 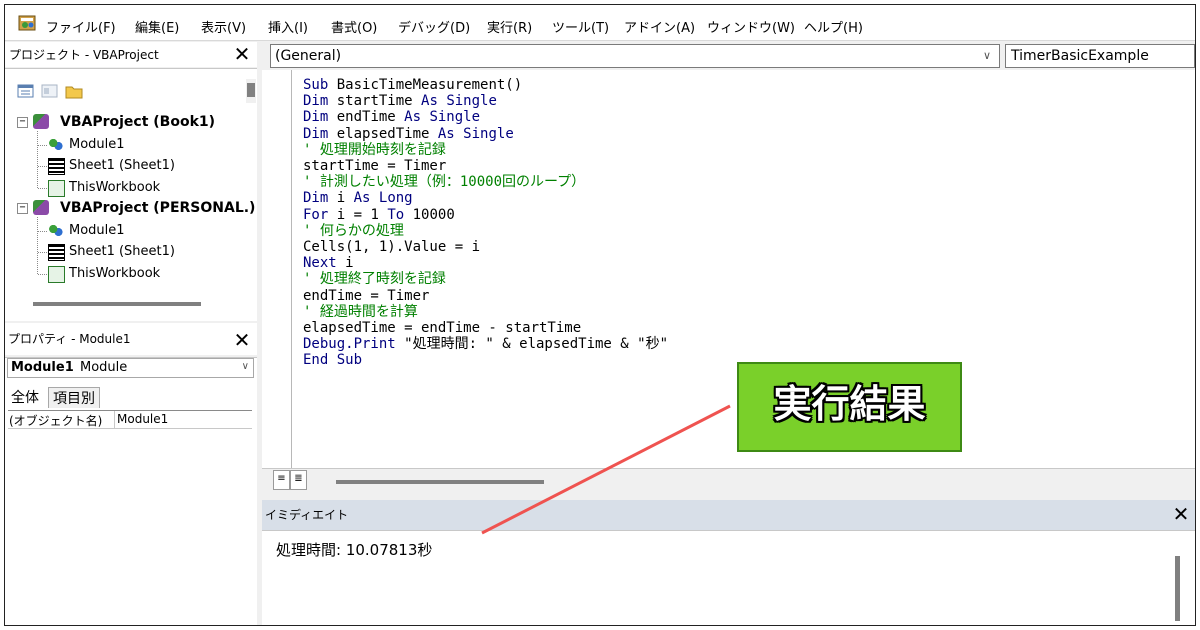 What do you see at coordinates (354, 550) in the screenshot?
I see `immediate-output: 処理時間: 10.07813秒` at bounding box center [354, 550].